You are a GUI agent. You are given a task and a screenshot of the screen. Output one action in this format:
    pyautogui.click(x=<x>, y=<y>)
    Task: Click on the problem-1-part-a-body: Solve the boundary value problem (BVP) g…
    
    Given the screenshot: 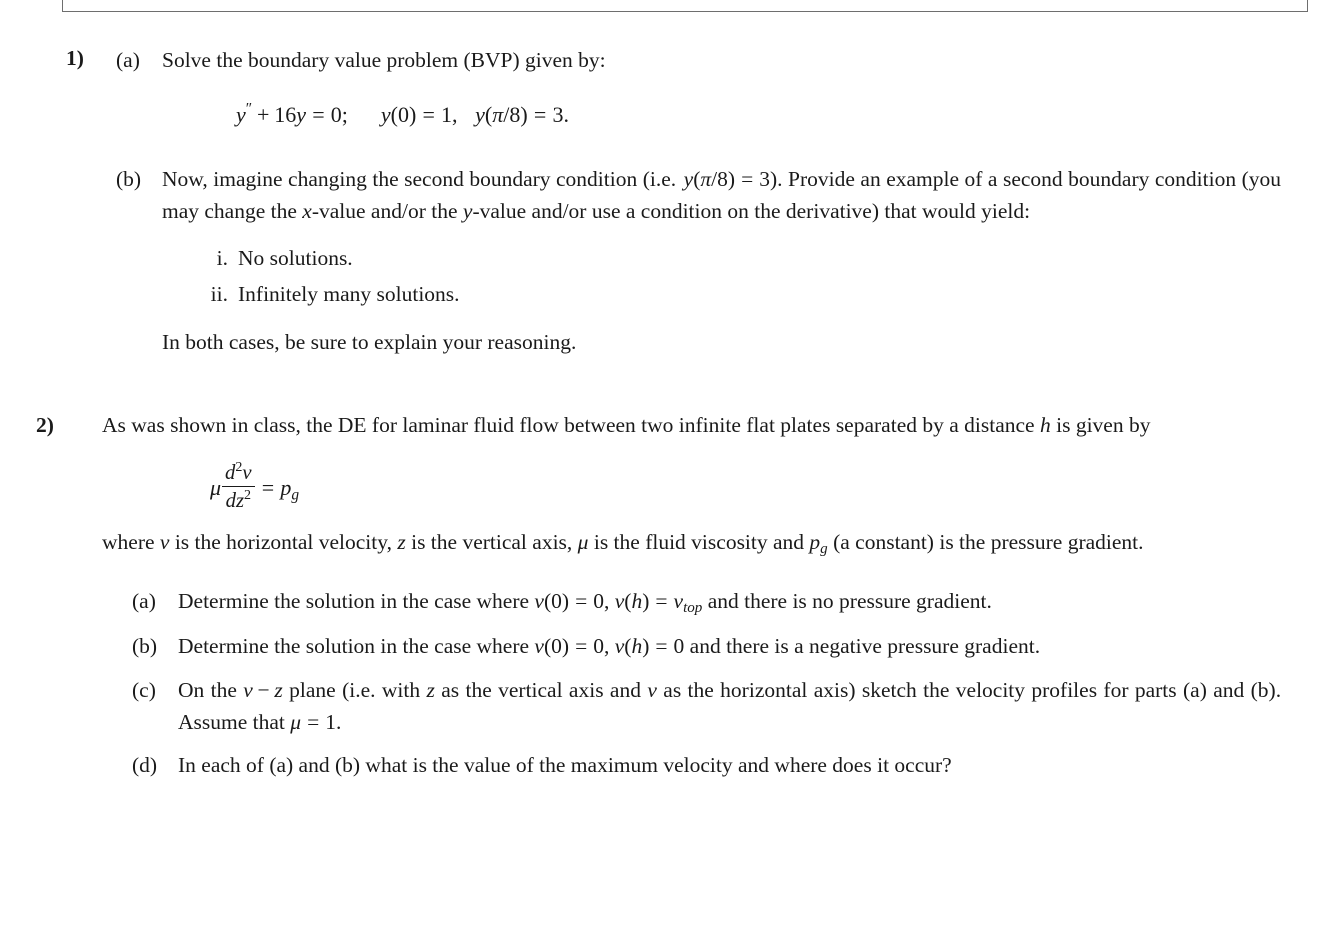 What is the action you would take?
    pyautogui.click(x=721, y=61)
    